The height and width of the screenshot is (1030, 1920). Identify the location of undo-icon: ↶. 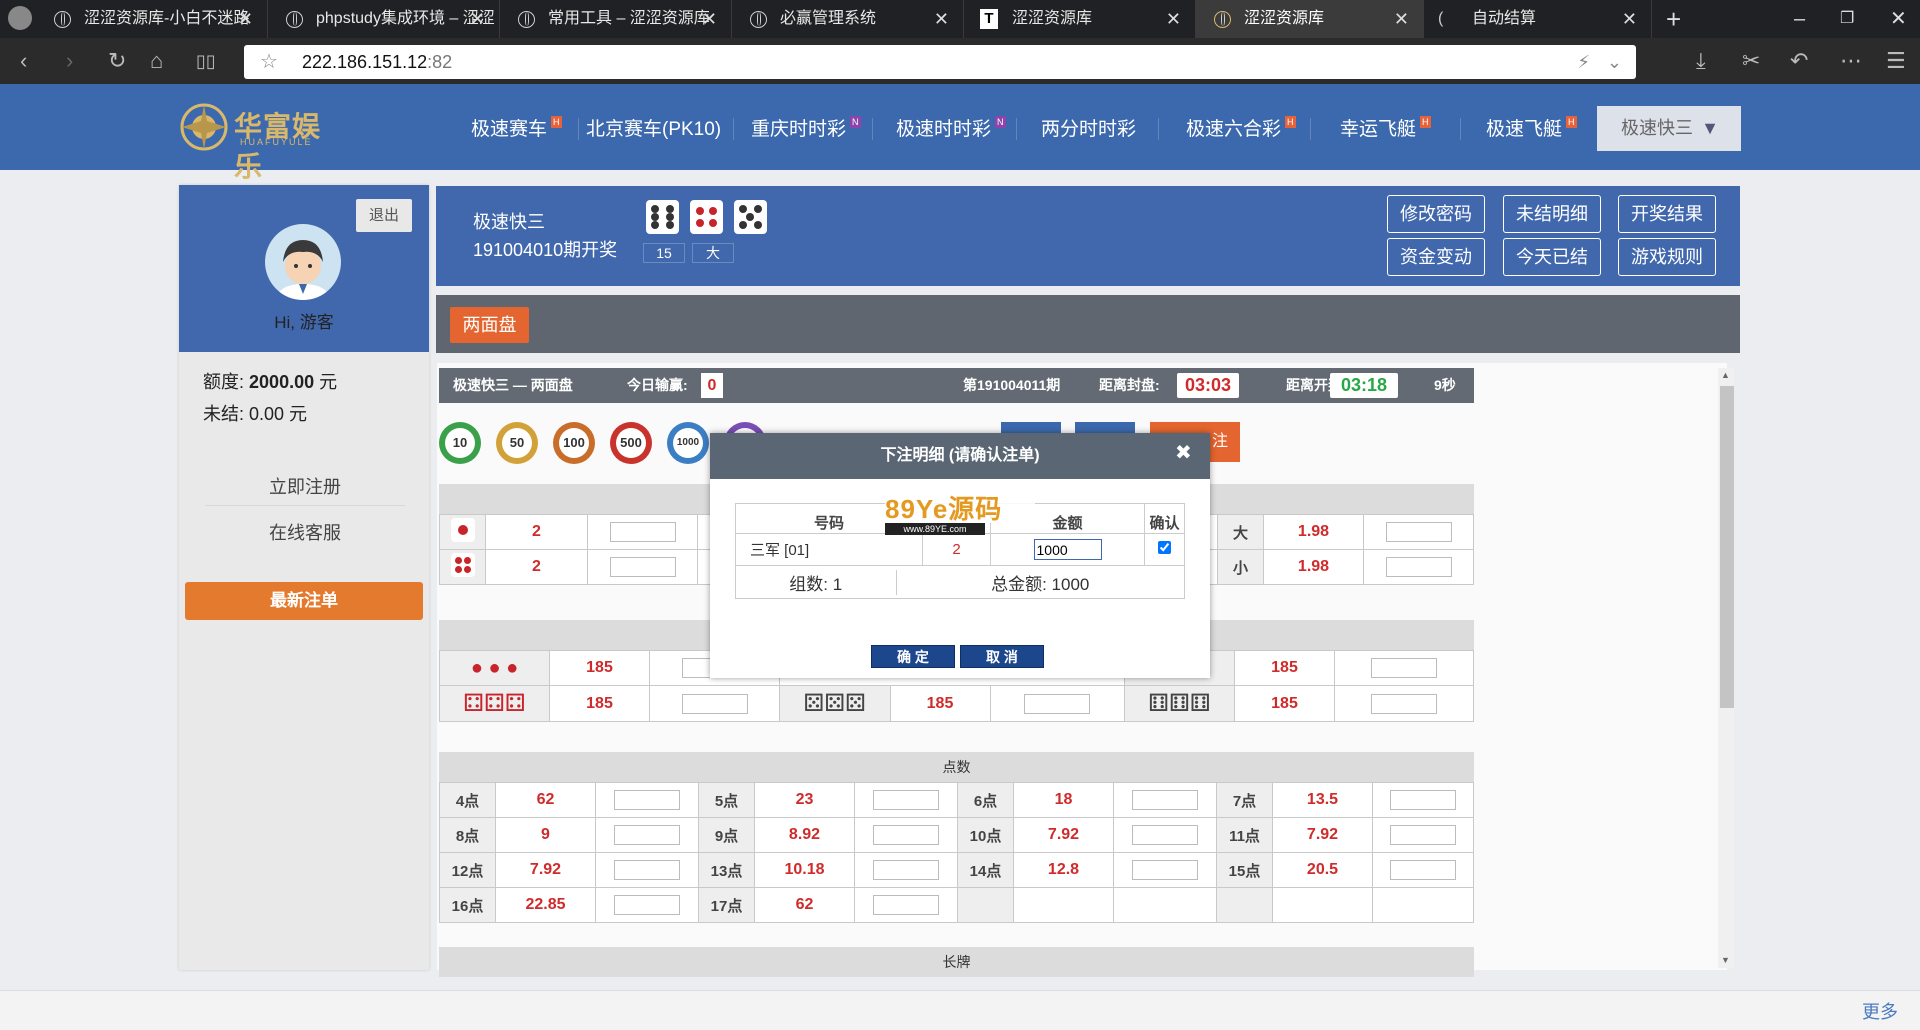
(1799, 61).